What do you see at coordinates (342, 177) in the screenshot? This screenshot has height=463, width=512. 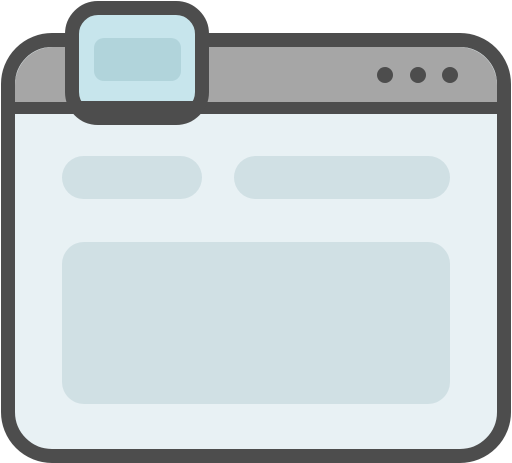 I see `placeholder-pill-right` at bounding box center [342, 177].